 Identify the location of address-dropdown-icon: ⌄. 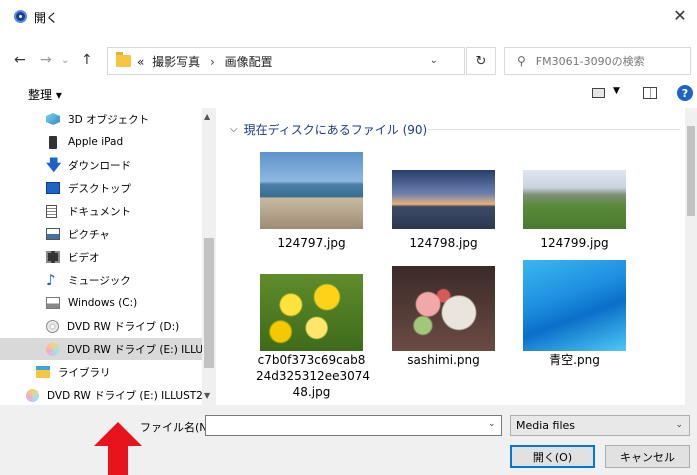
(434, 60).